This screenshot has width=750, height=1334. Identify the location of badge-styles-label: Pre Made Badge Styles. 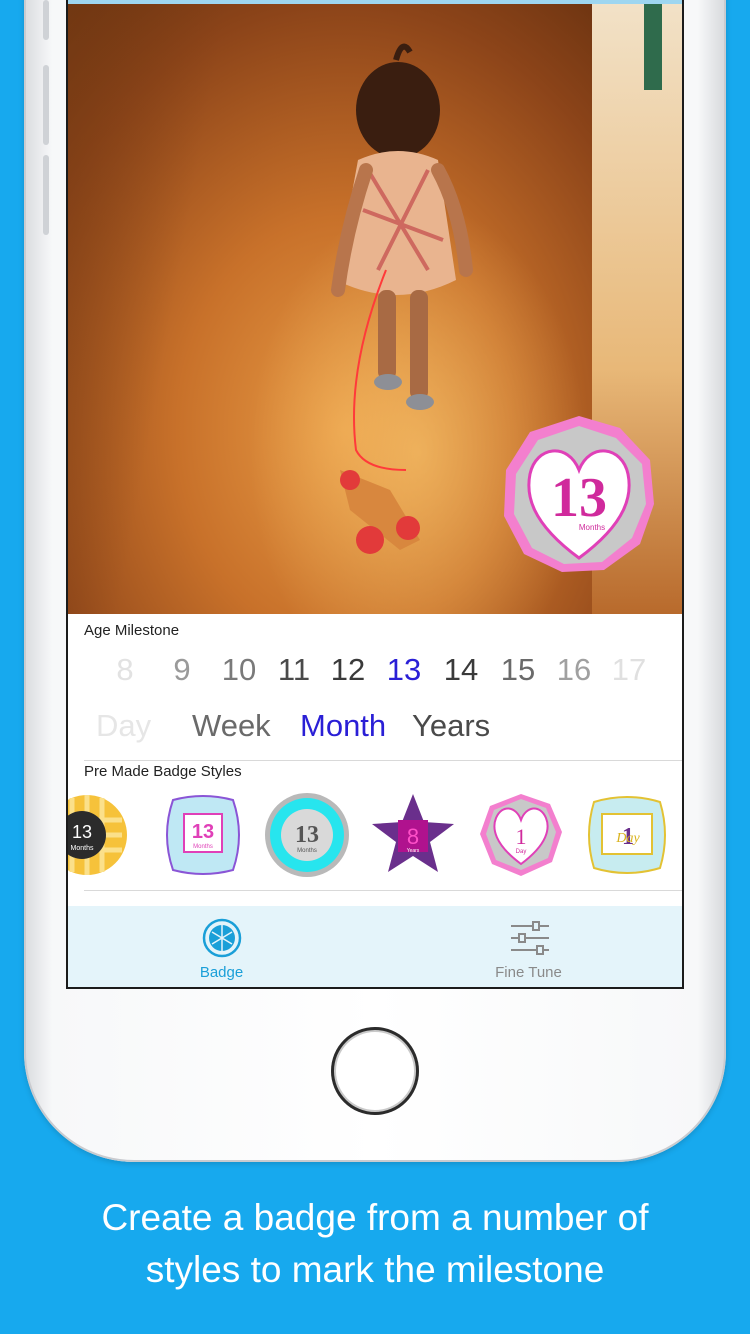
(163, 771).